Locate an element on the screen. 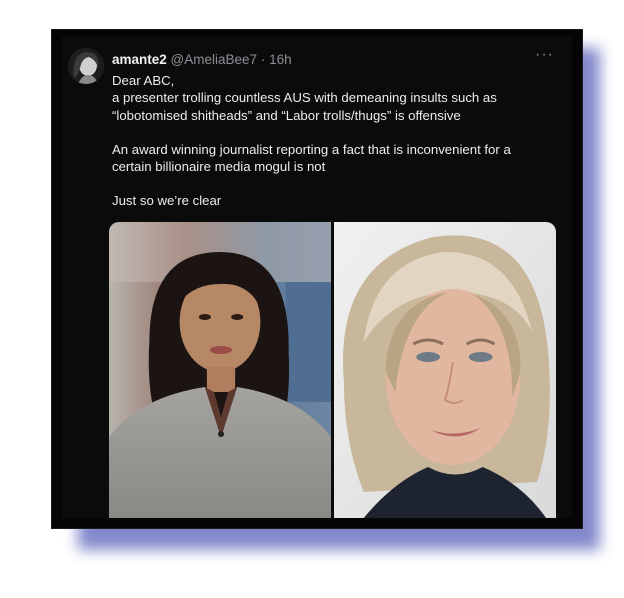  display-name: amante2 is located at coordinates (139, 59).